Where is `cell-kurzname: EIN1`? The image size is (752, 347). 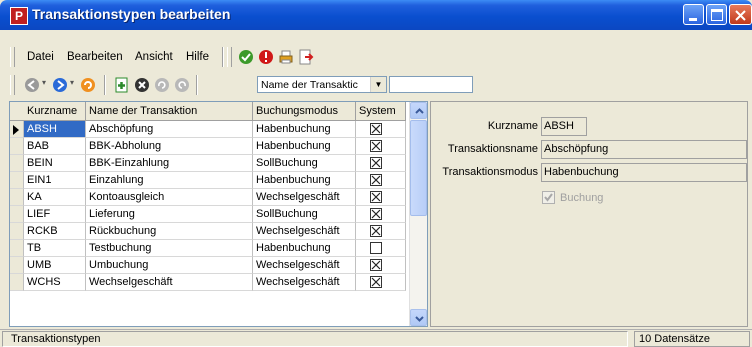 cell-kurzname: EIN1 is located at coordinates (55, 180).